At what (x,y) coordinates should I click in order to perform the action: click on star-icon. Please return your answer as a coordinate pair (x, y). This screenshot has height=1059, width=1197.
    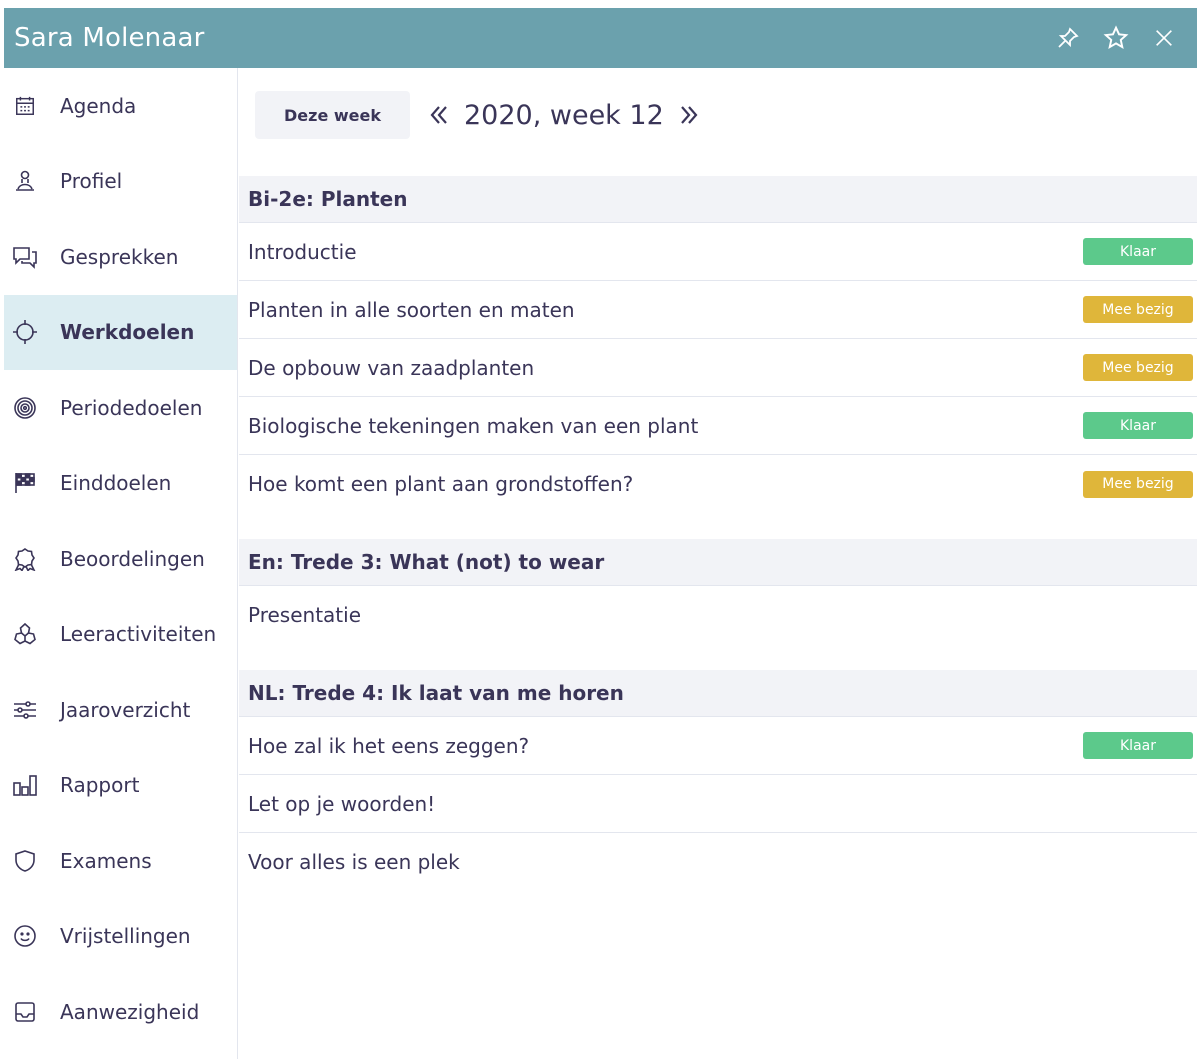
    Looking at the image, I should click on (1116, 38).